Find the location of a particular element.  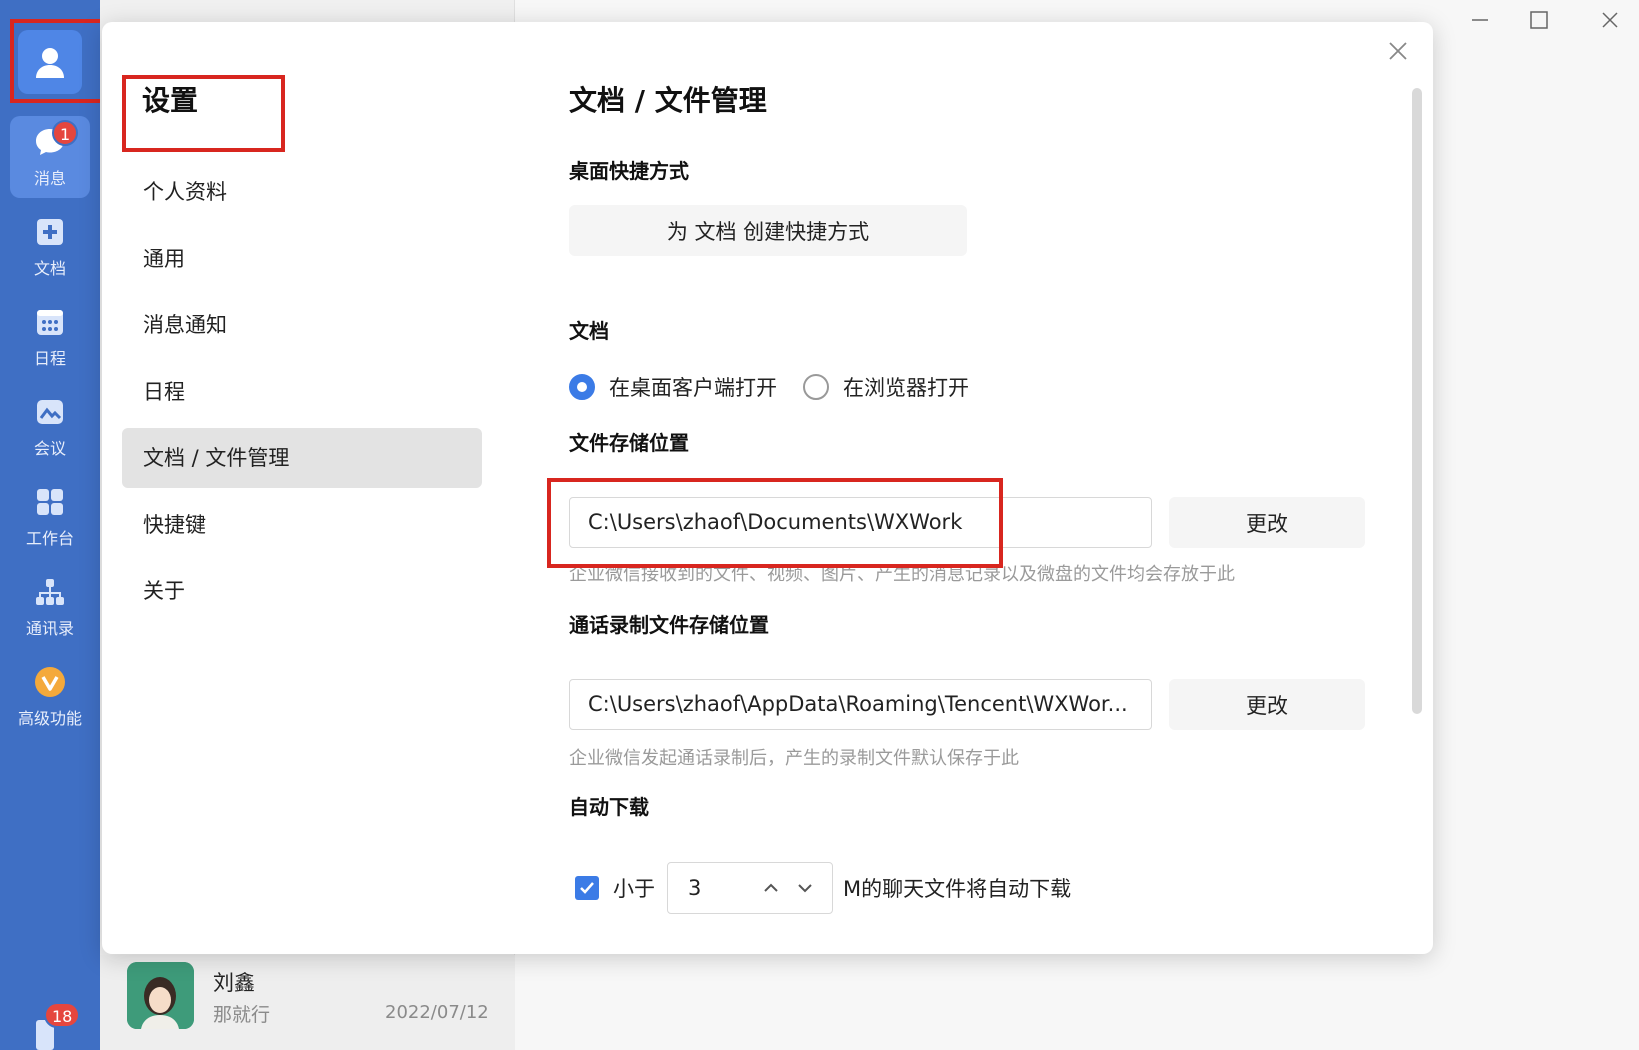

change-call-storage-button: 更改 is located at coordinates (1267, 704).